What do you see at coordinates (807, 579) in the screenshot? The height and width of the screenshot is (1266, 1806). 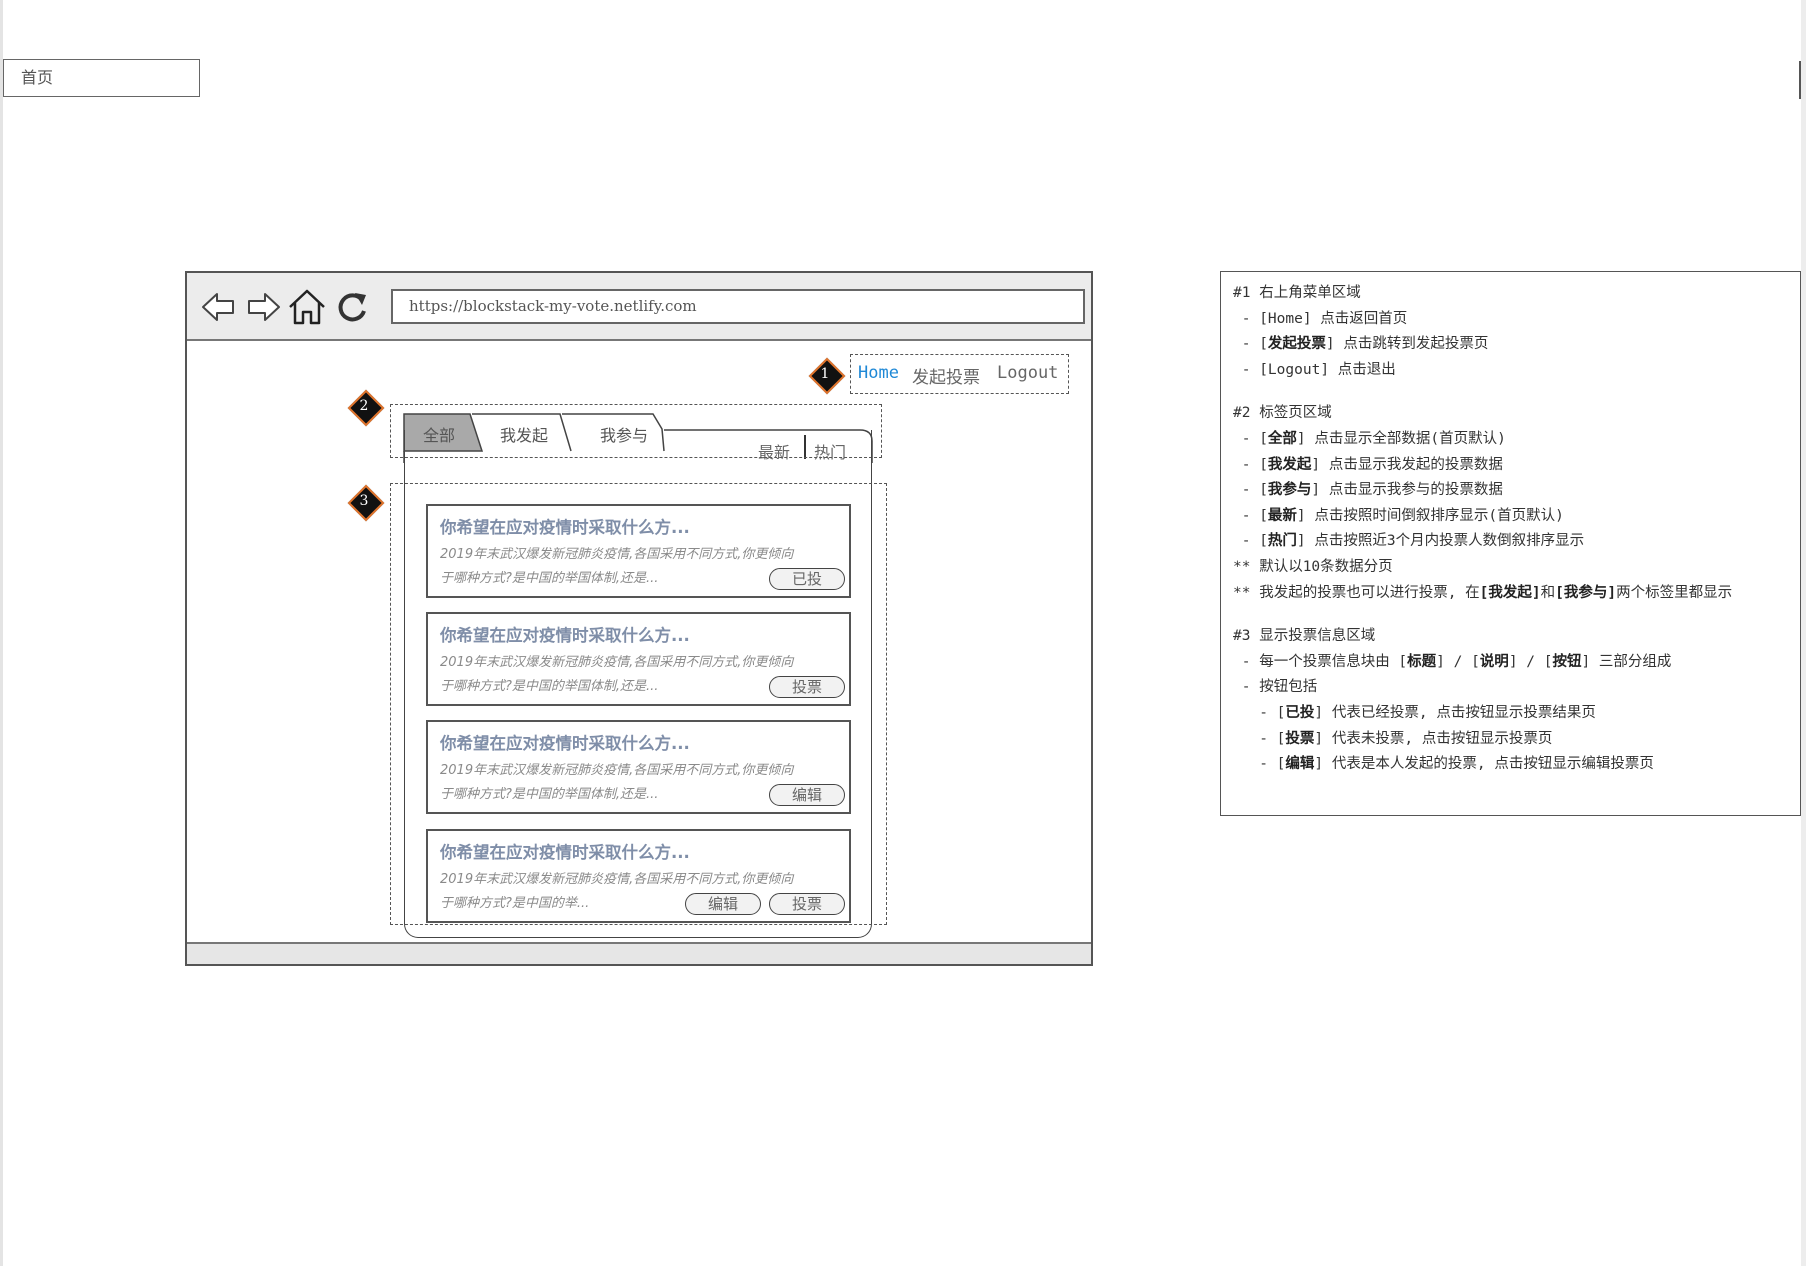 I see `voted-button: 已投` at bounding box center [807, 579].